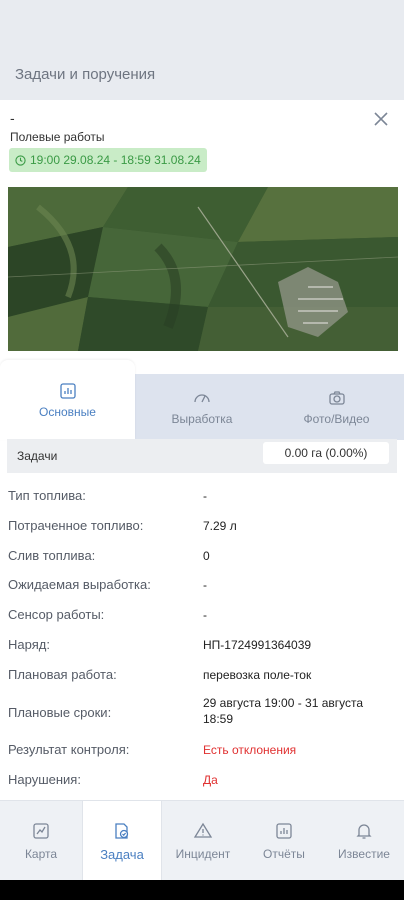  What do you see at coordinates (52, 555) in the screenshot?
I see `detail-label: Слив топлива:` at bounding box center [52, 555].